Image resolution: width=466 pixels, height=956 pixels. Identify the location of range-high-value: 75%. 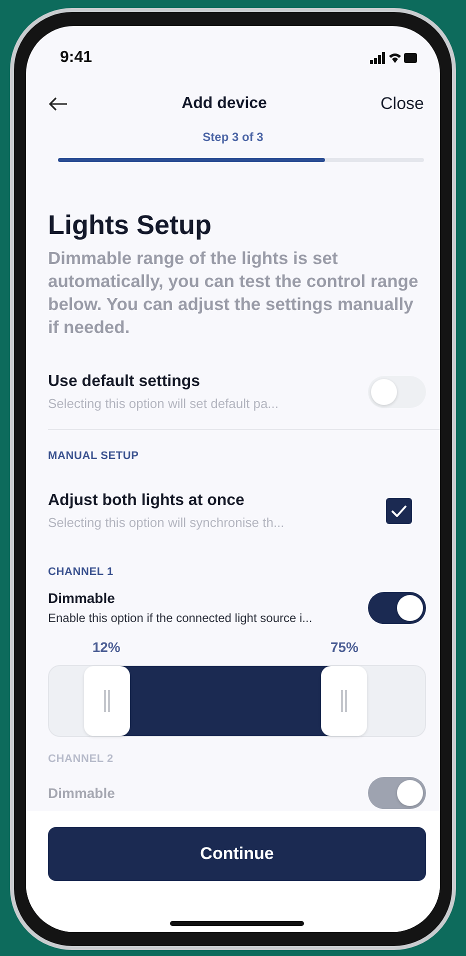
(344, 647).